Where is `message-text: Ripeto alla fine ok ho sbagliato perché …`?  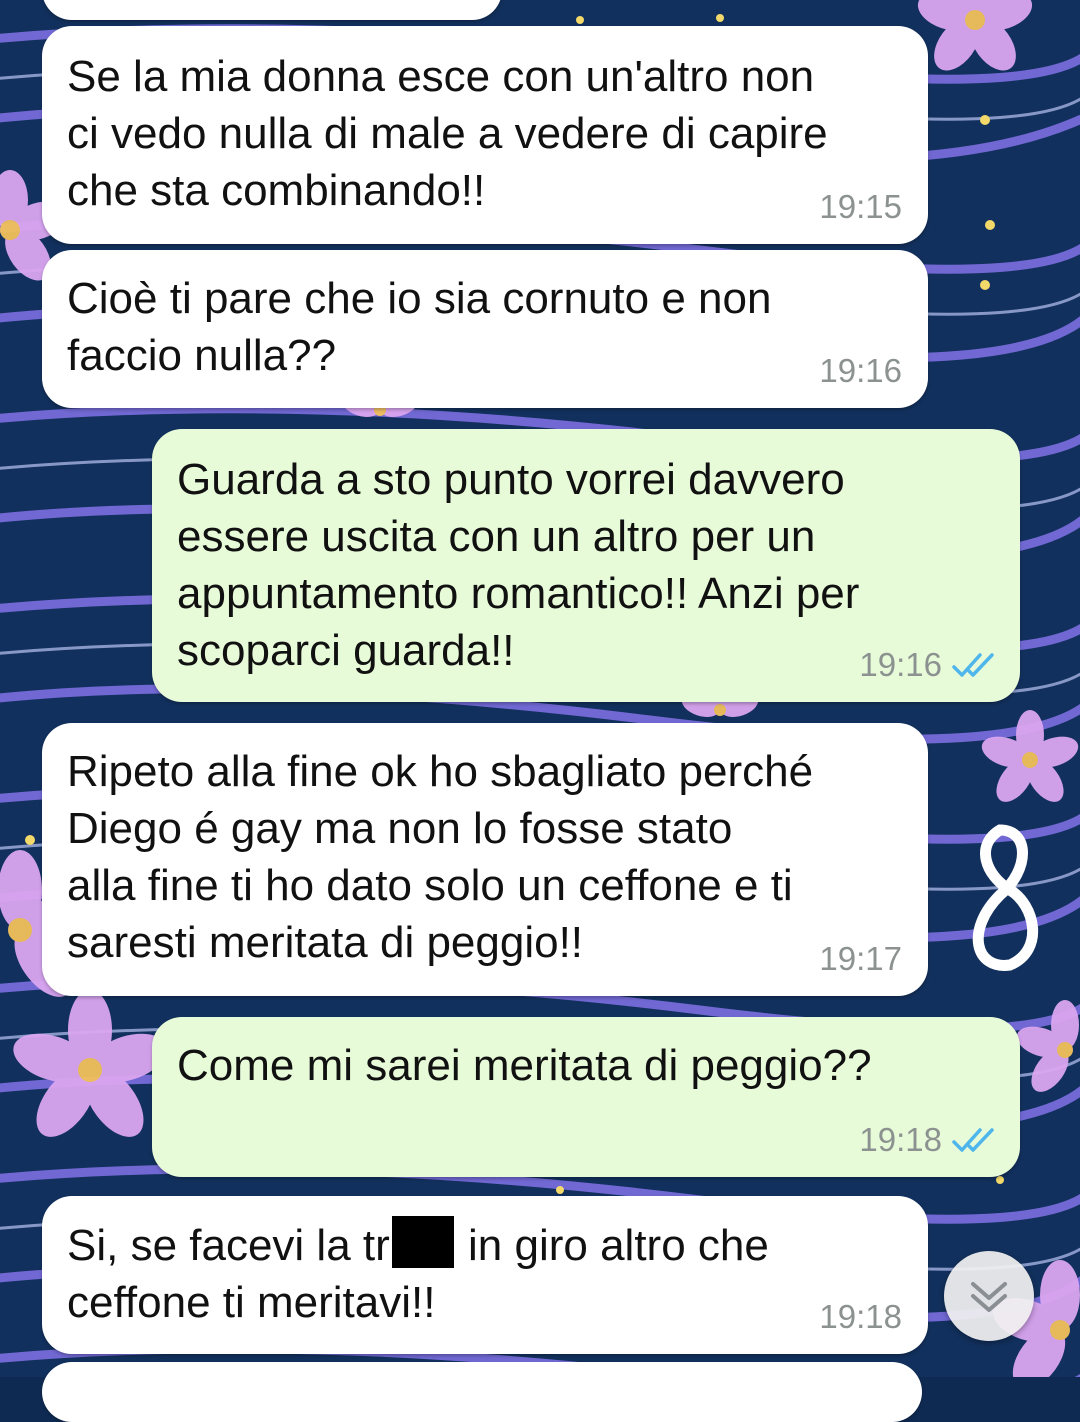
message-text: Ripeto alla fine ok ho sbagliato perché … is located at coordinates (440, 857).